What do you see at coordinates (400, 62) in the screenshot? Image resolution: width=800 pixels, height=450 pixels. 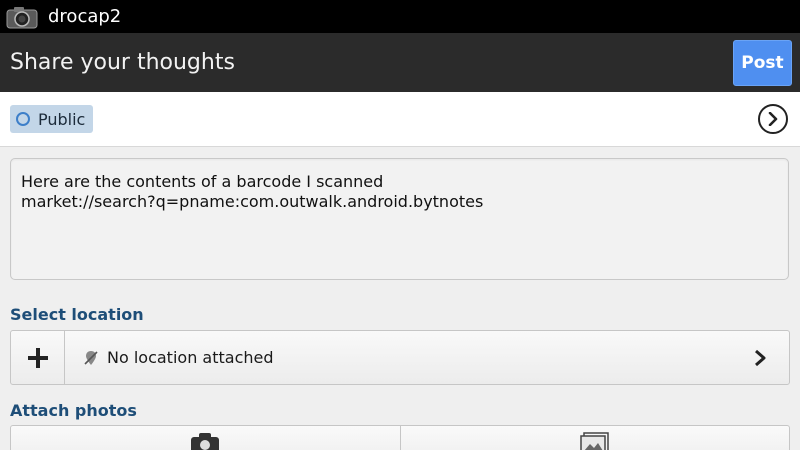 I see `action-bar: Share your thoughts Post` at bounding box center [400, 62].